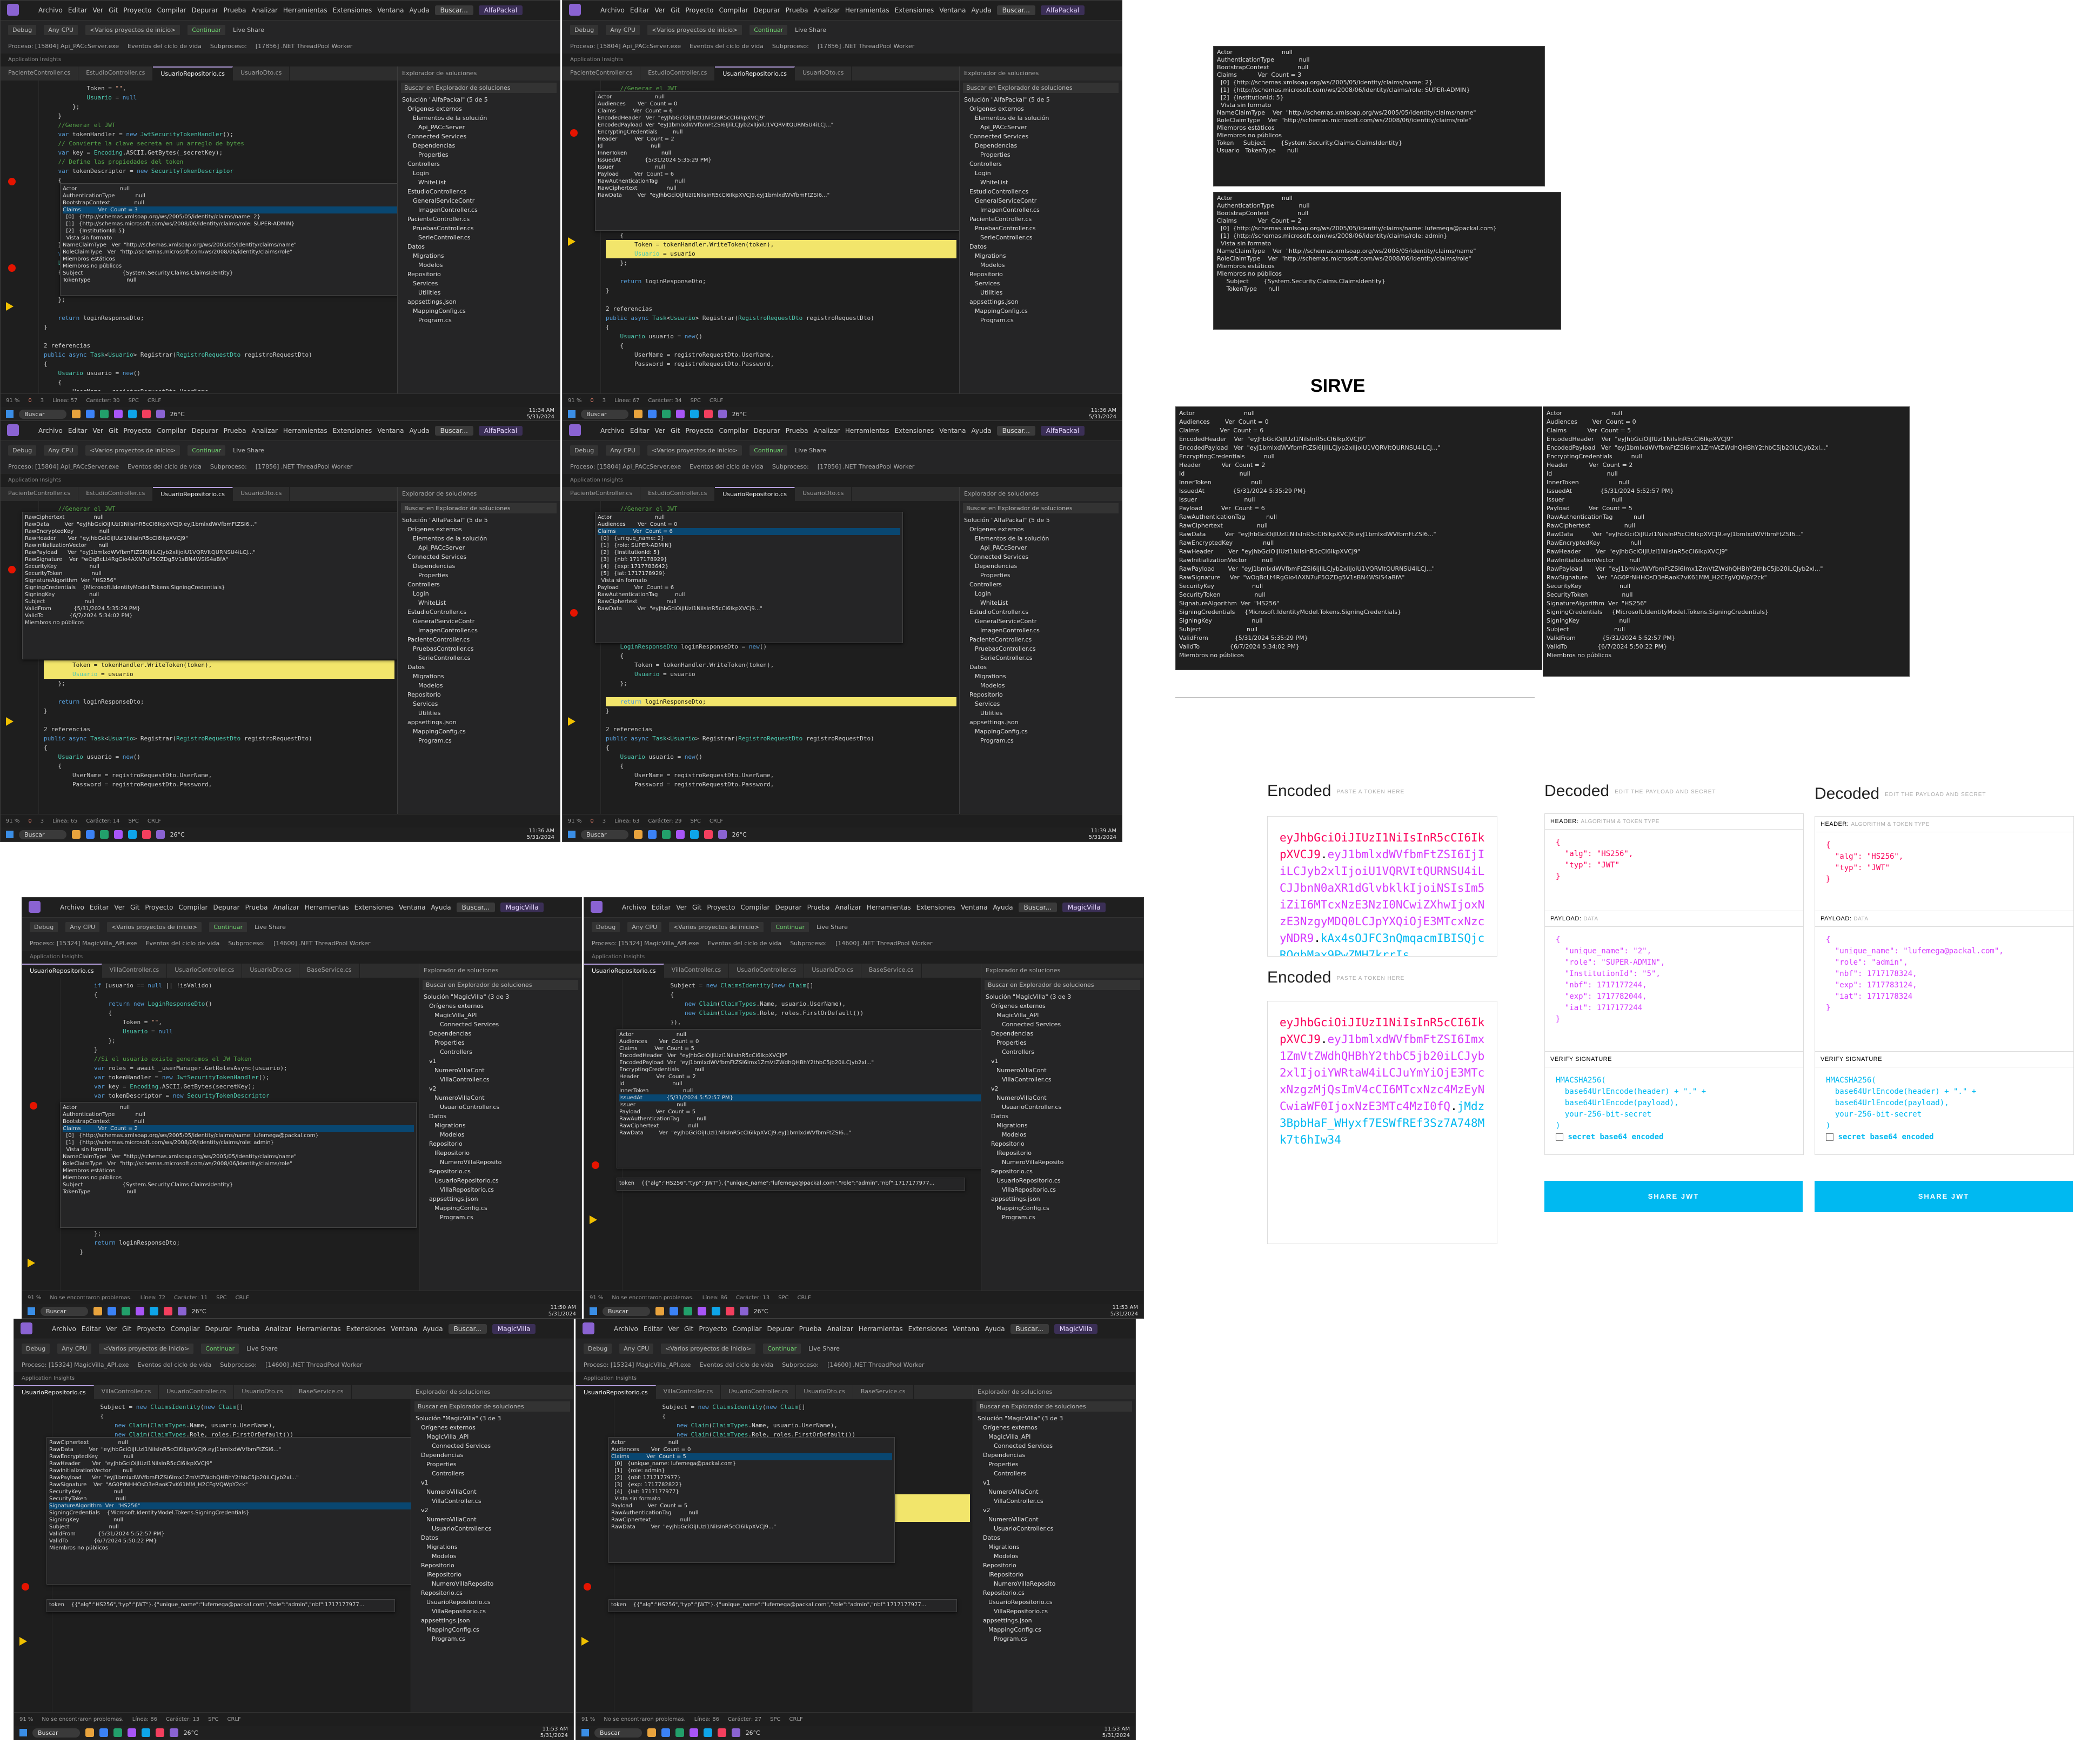 This screenshot has height=1764, width=2088. I want to click on datatip-row: Payload Ver Count = 5, so click(751, 1505).